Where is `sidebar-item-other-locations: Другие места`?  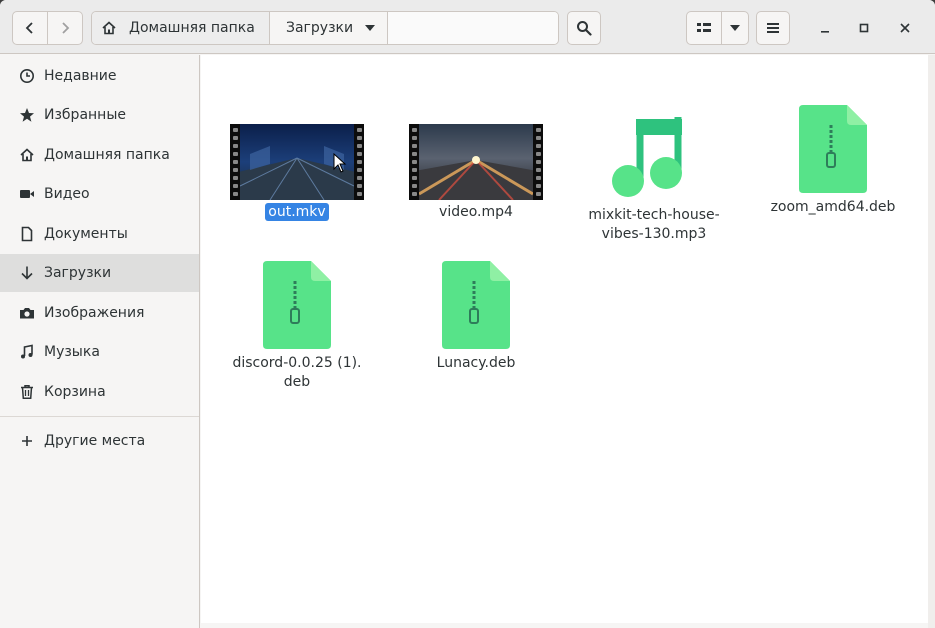
sidebar-item-other-locations: Другие места is located at coordinates (99, 441).